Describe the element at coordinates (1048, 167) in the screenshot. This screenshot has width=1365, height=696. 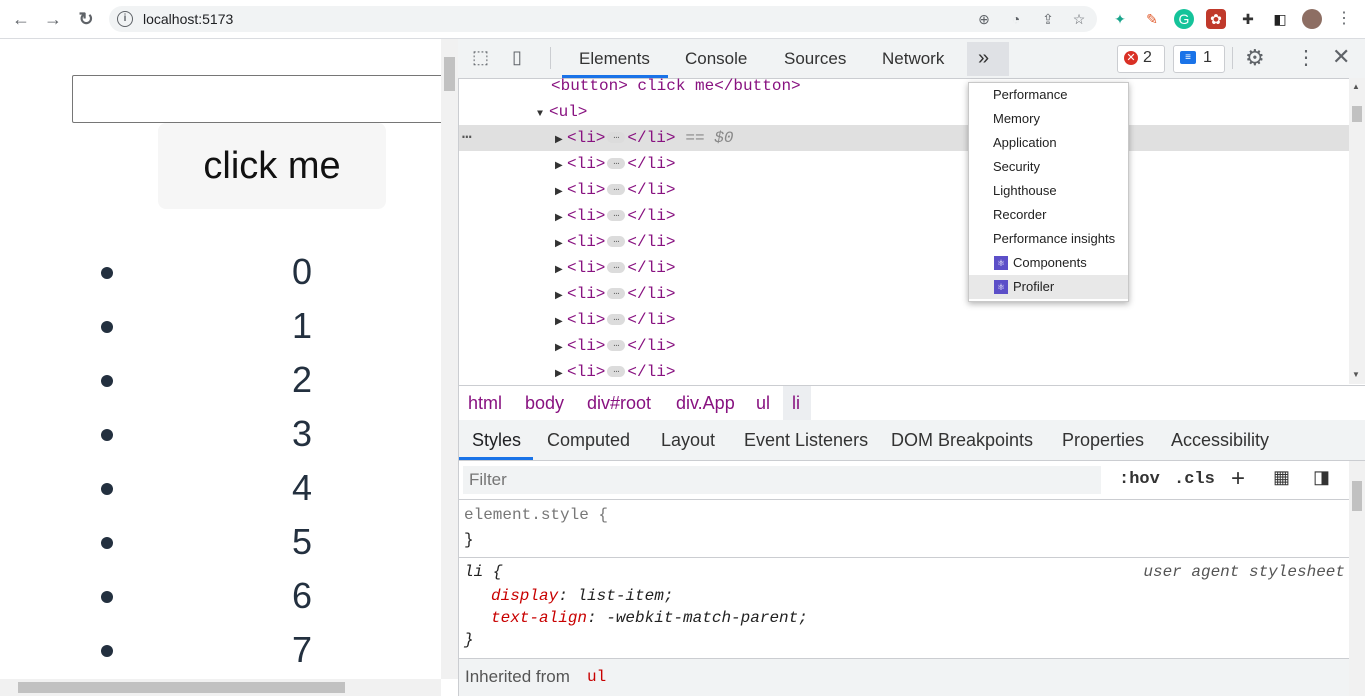
I see `menu-item: Security` at that location.